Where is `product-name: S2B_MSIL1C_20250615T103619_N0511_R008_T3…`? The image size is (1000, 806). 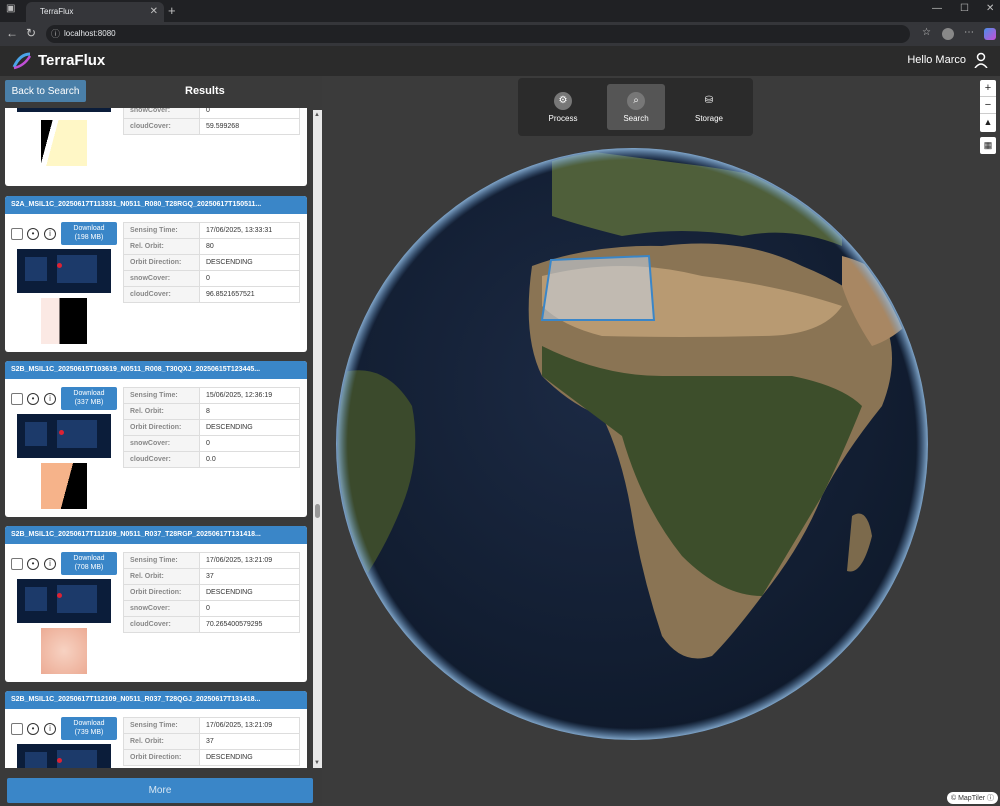
product-name: S2B_MSIL1C_20250615T103619_N0511_R008_T3… is located at coordinates (156, 370).